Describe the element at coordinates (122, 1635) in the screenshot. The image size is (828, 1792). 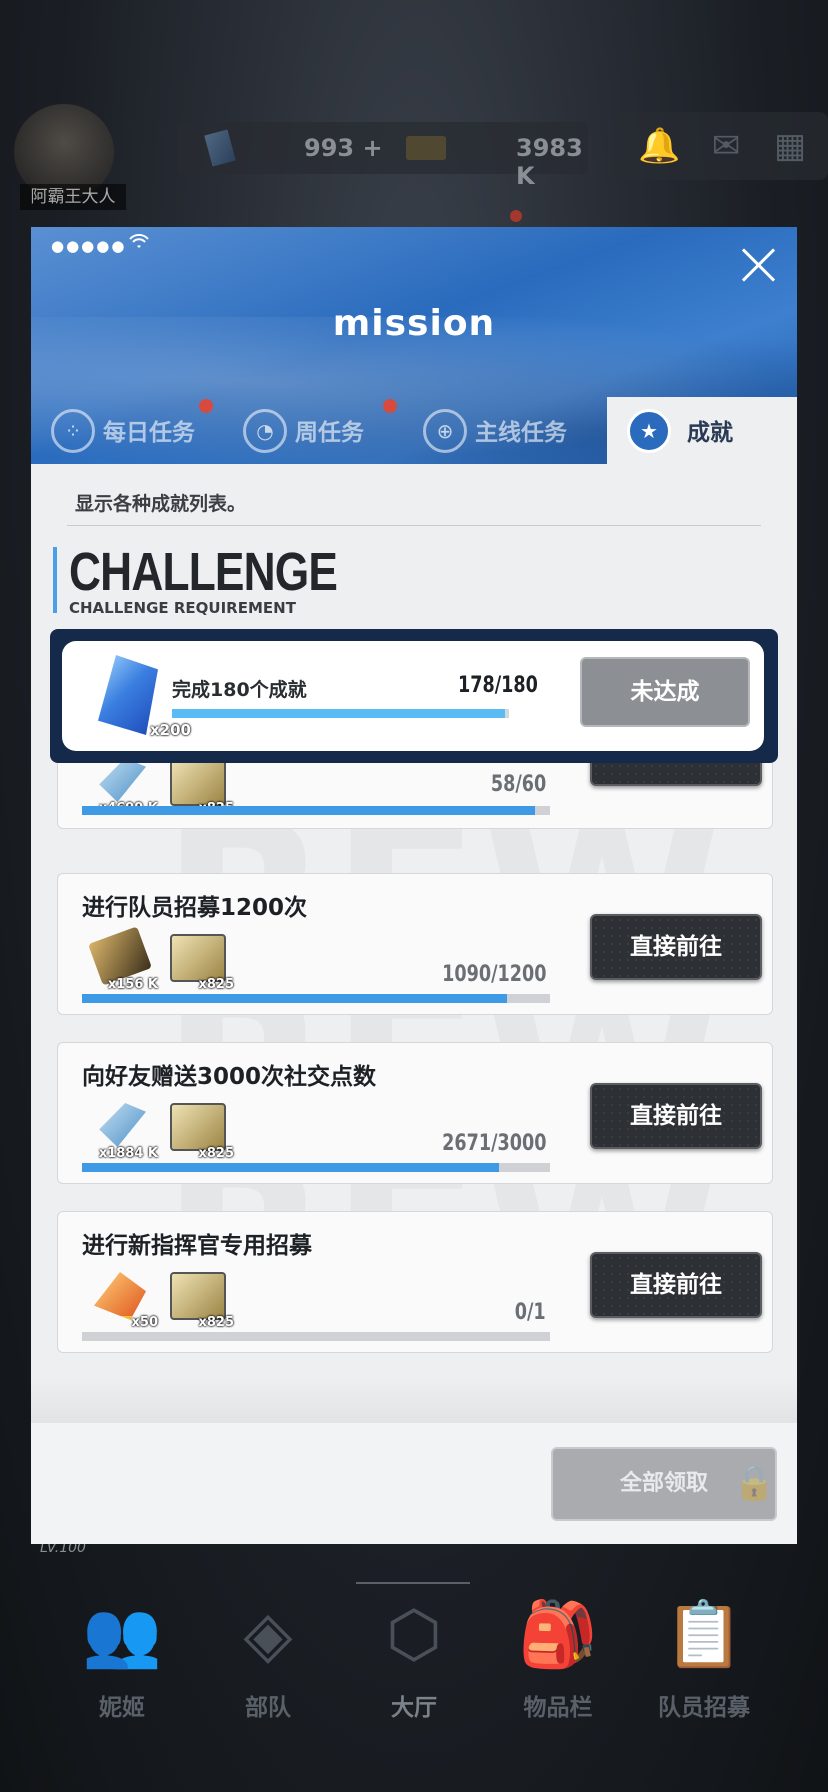
I see `people-icon: 👥` at that location.